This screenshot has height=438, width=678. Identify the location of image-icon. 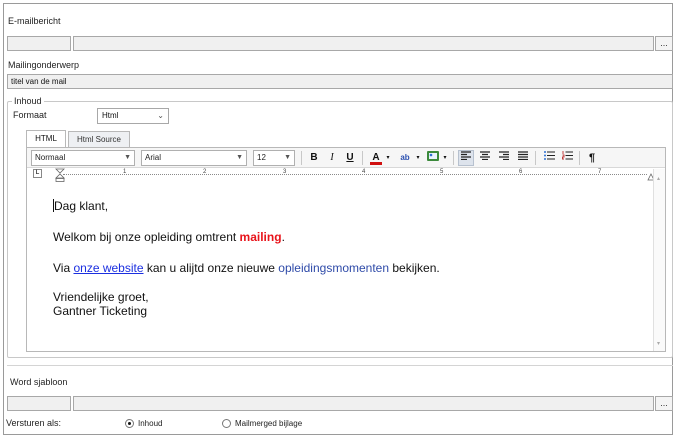
(433, 156).